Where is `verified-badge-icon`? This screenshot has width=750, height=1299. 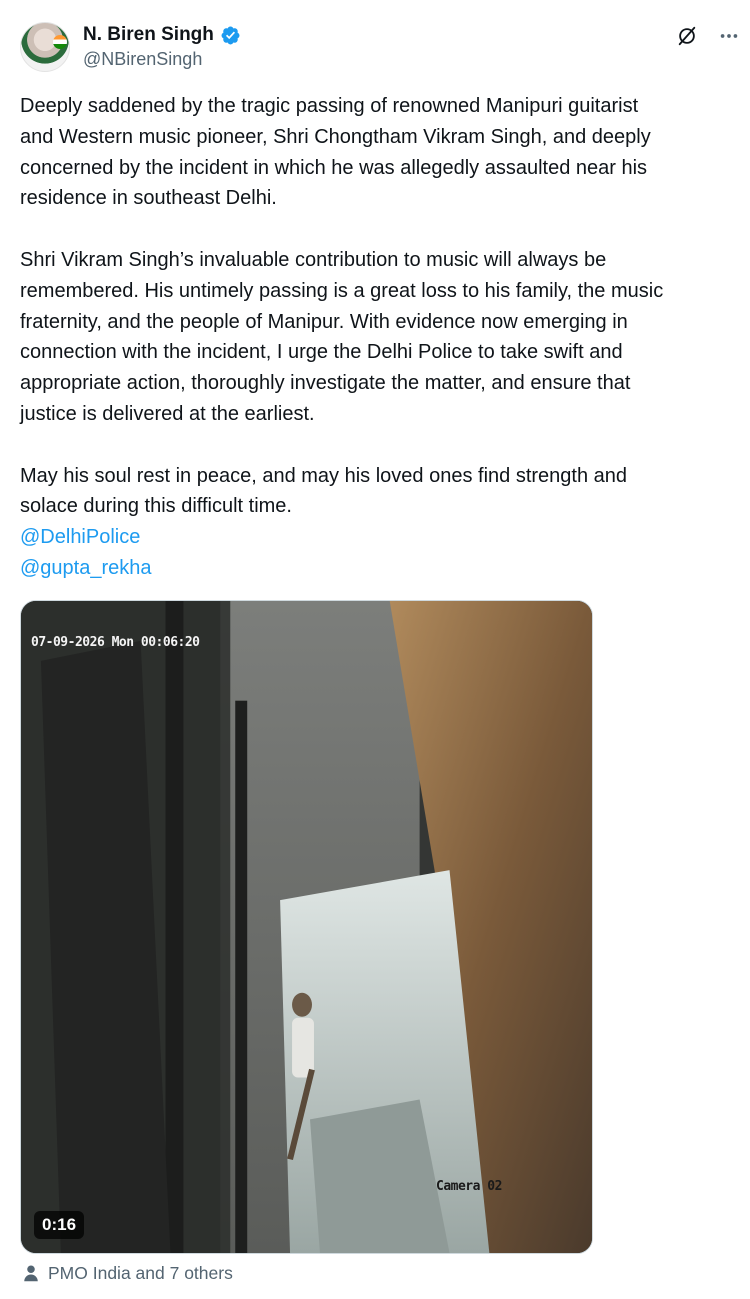 verified-badge-icon is located at coordinates (230, 35).